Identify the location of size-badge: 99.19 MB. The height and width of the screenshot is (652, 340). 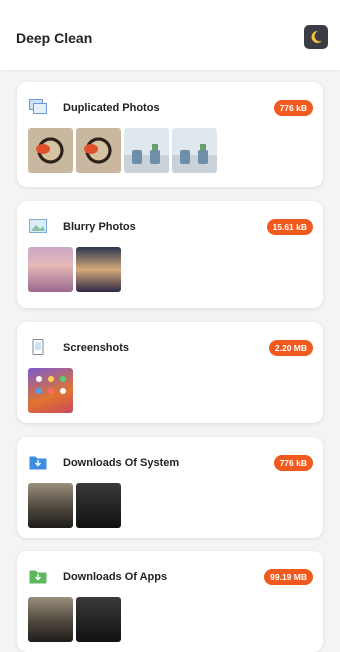
(288, 577).